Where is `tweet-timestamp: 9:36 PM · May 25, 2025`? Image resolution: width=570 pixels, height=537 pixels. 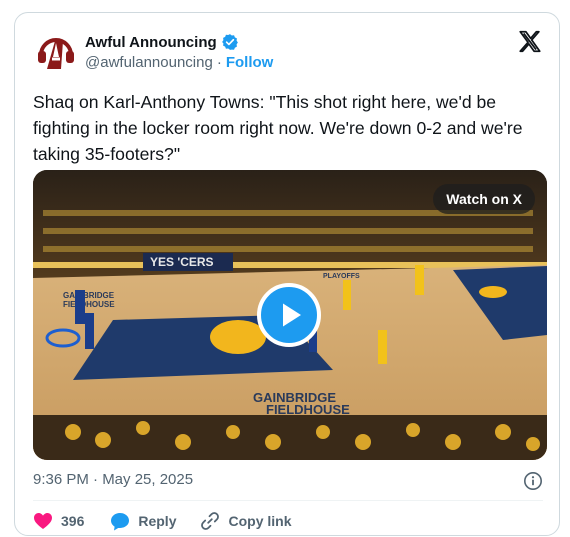
tweet-timestamp: 9:36 PM · May 25, 2025 is located at coordinates (113, 479).